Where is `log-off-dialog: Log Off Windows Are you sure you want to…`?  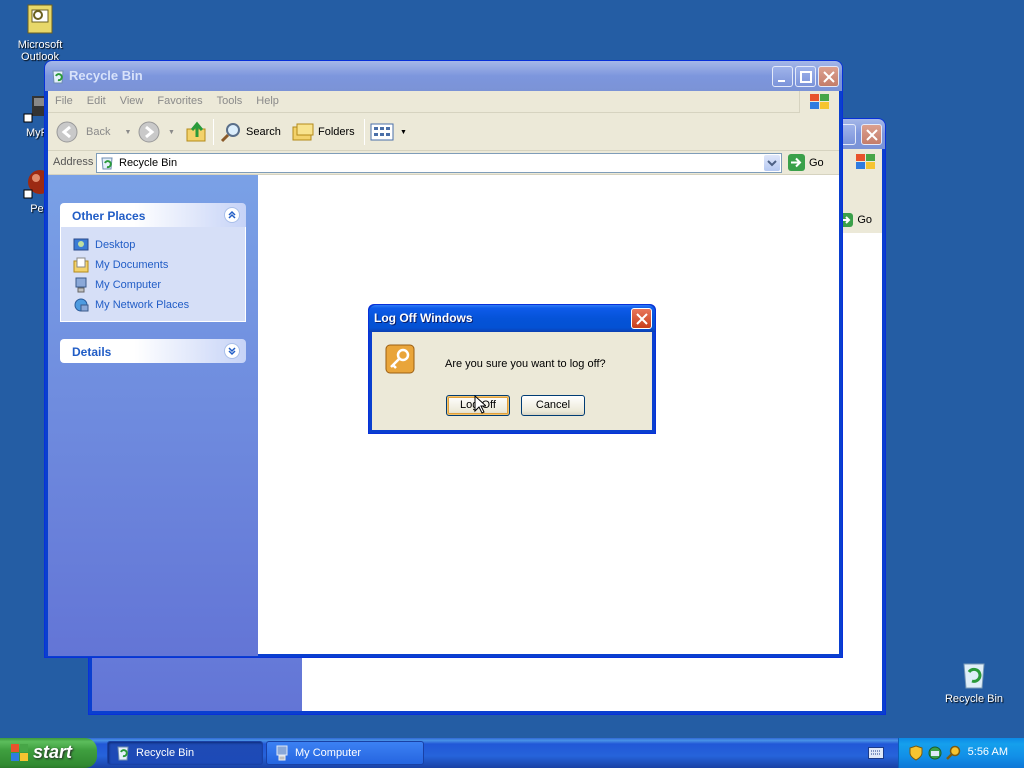
log-off-dialog: Log Off Windows Are you sure you want to… is located at coordinates (512, 369).